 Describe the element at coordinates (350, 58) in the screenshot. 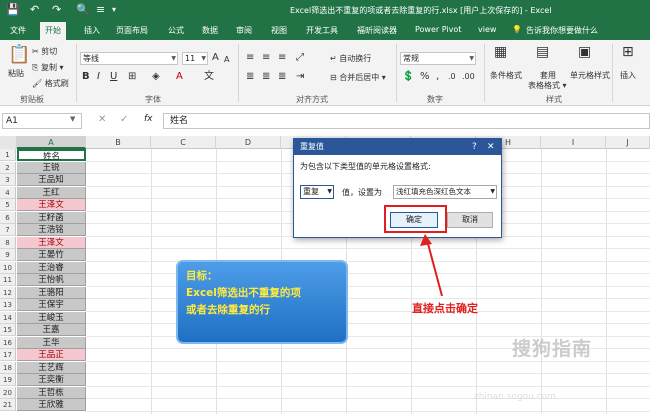

I see `wrap-text-button: ↵ 自动换行` at that location.